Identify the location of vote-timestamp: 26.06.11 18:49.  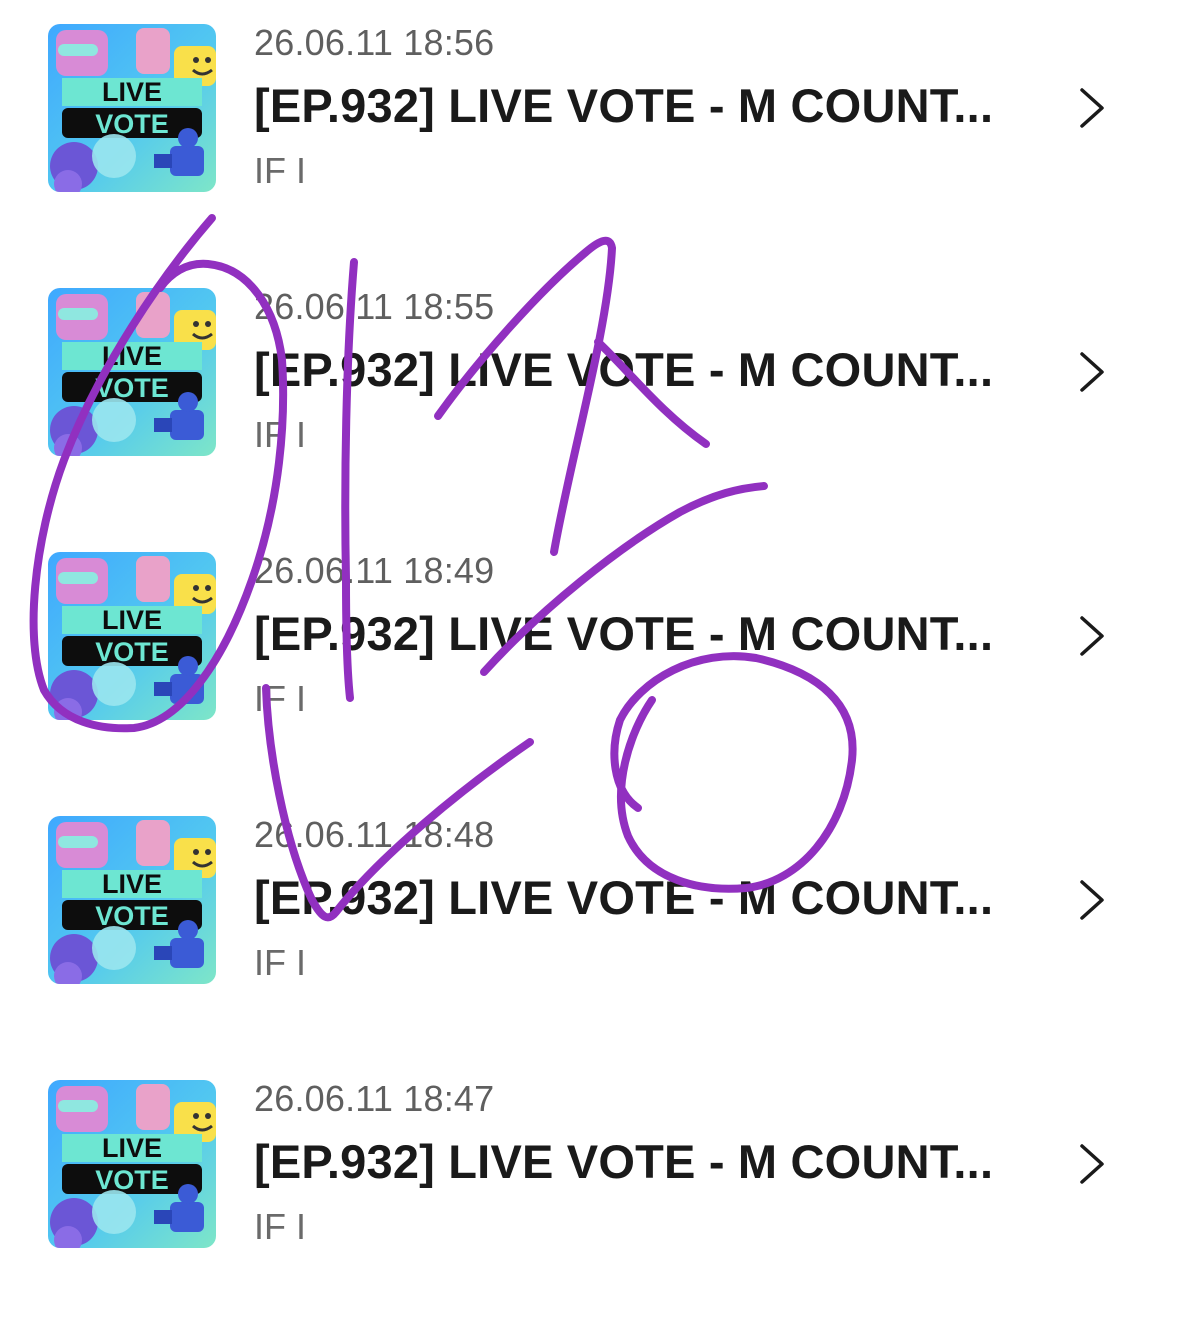
(374, 570).